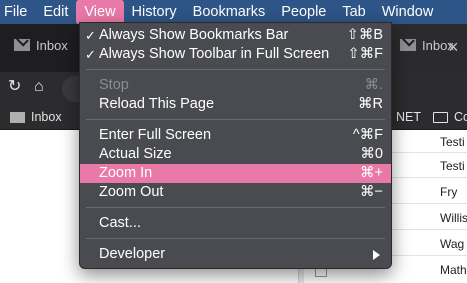 This screenshot has height=283, width=467. I want to click on bookmark-label: NET, so click(408, 117).